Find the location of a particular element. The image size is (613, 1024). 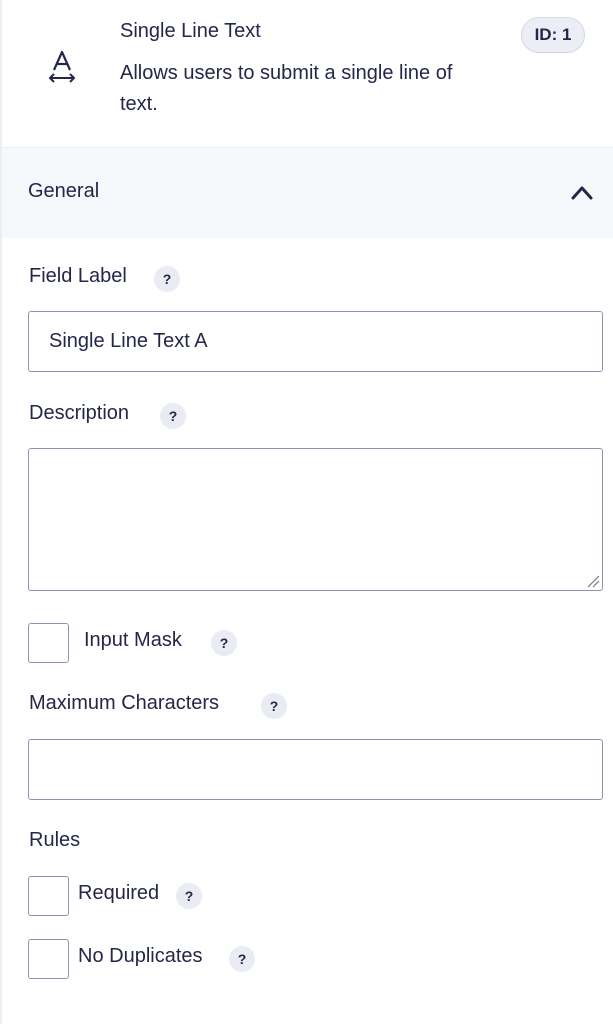

no-duplicates-label: No Duplicates is located at coordinates (140, 956).